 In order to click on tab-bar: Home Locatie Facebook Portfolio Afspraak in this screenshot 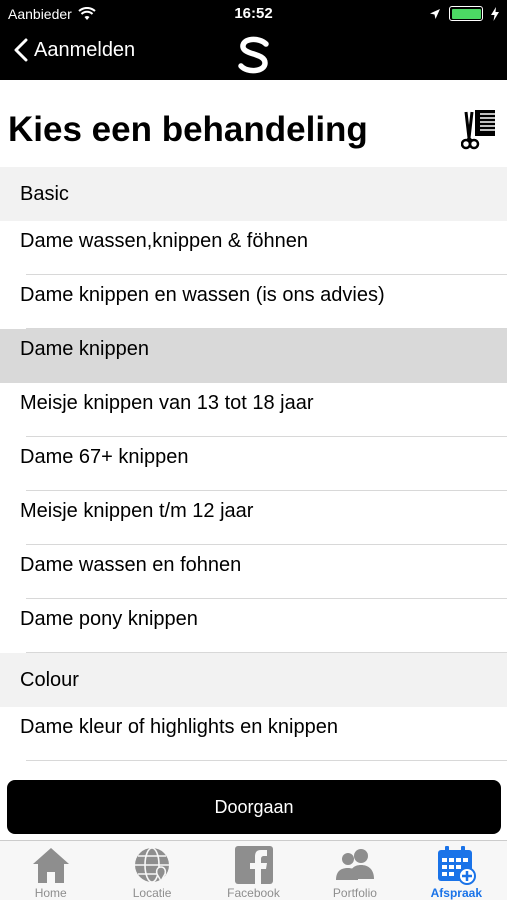, I will do `click(253, 870)`.